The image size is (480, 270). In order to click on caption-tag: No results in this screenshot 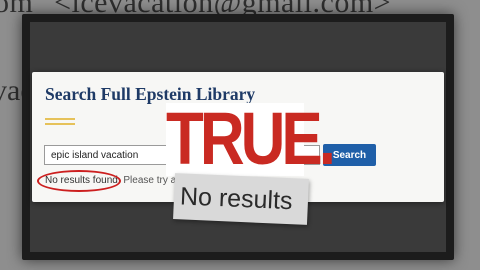, I will do `click(241, 199)`.